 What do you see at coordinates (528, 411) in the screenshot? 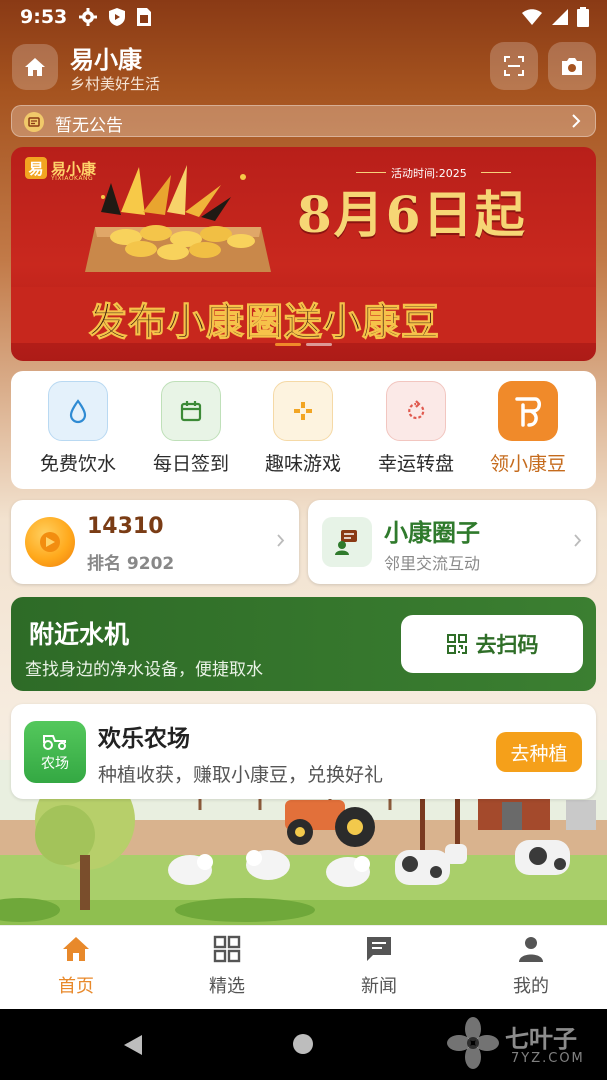
I see `brand-logo-icon` at bounding box center [528, 411].